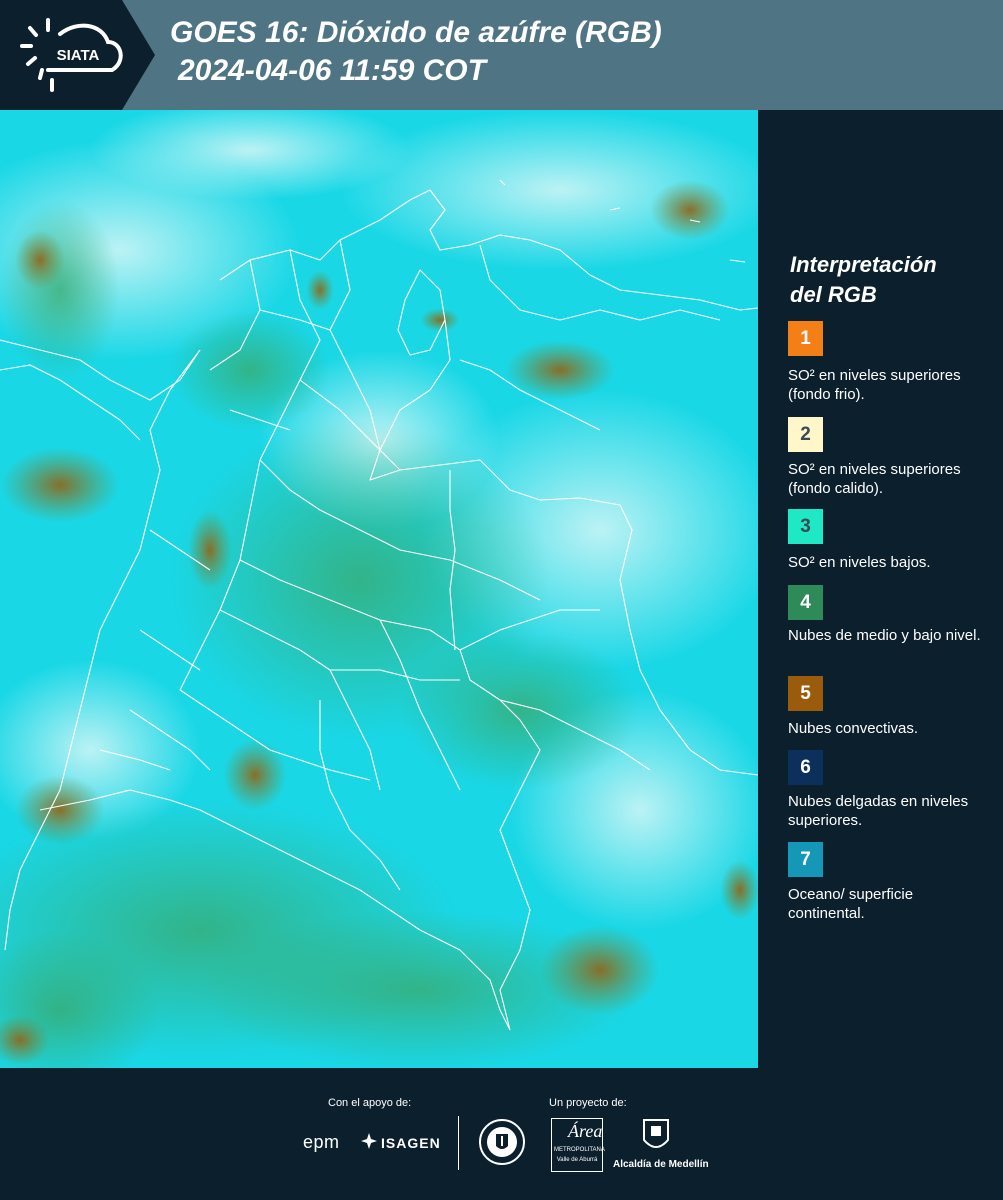 This screenshot has width=1003, height=1200. I want to click on alcaldia-shield-icon, so click(656, 1136).